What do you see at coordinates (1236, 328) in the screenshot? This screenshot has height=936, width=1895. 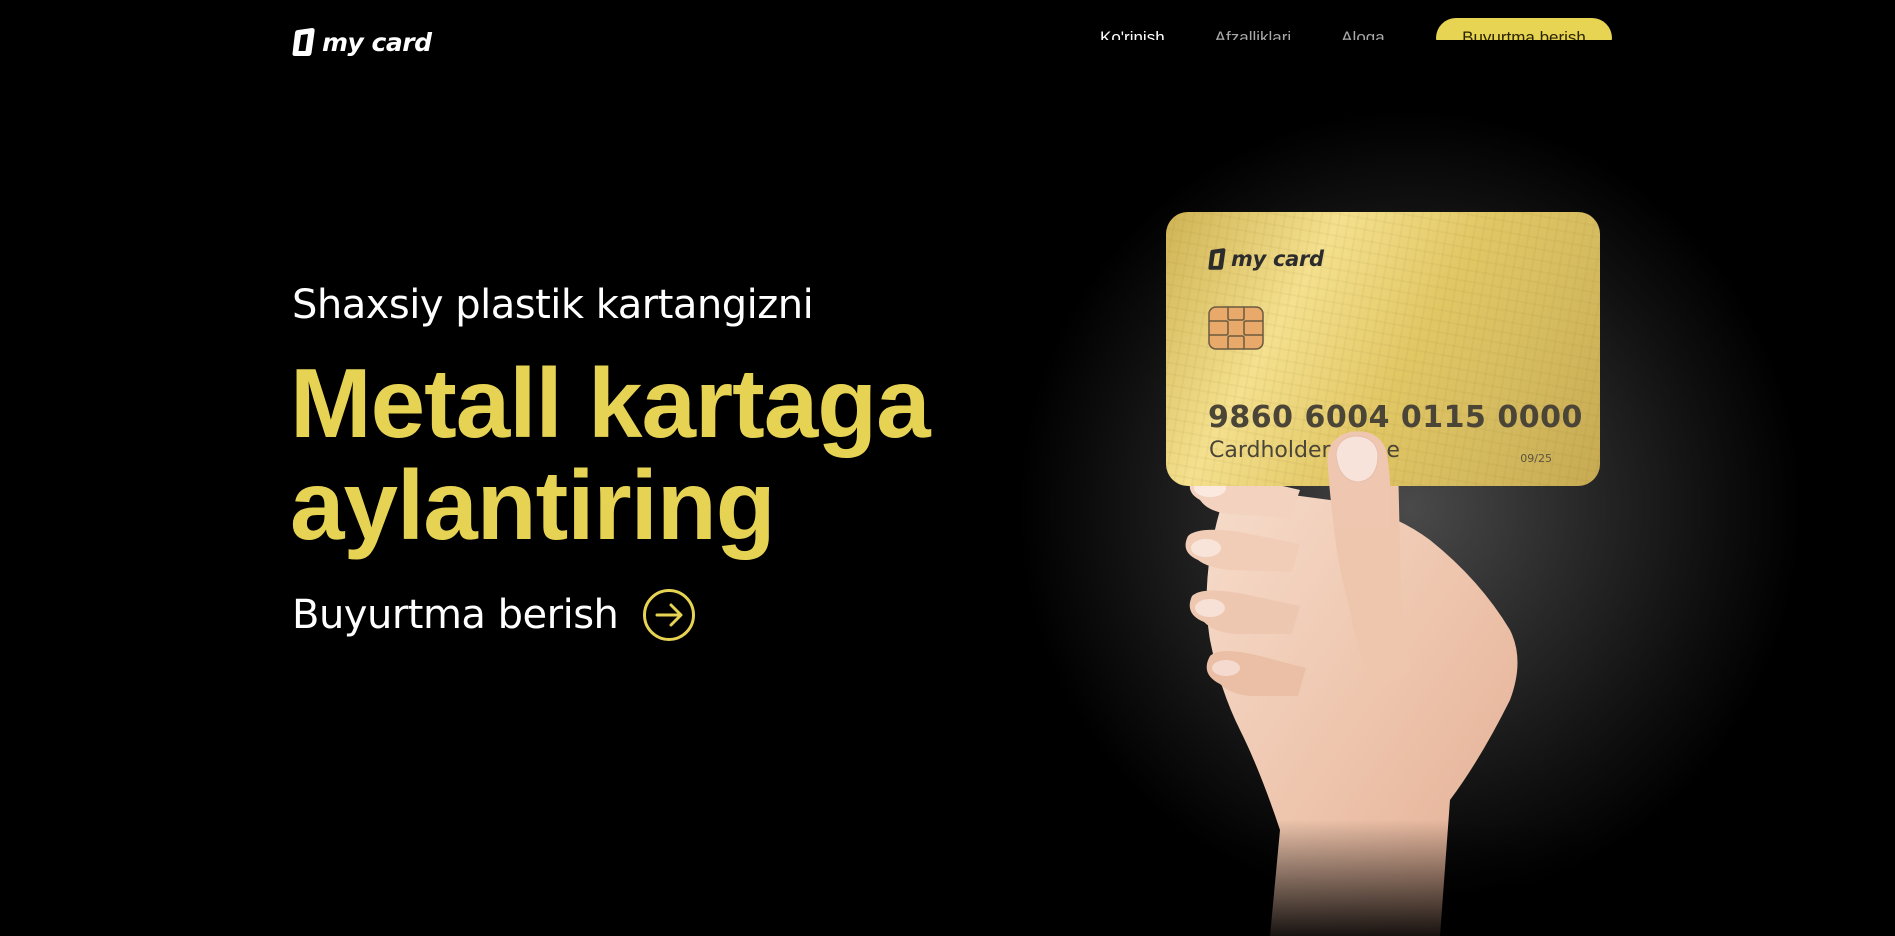 I see `chip-icon` at bounding box center [1236, 328].